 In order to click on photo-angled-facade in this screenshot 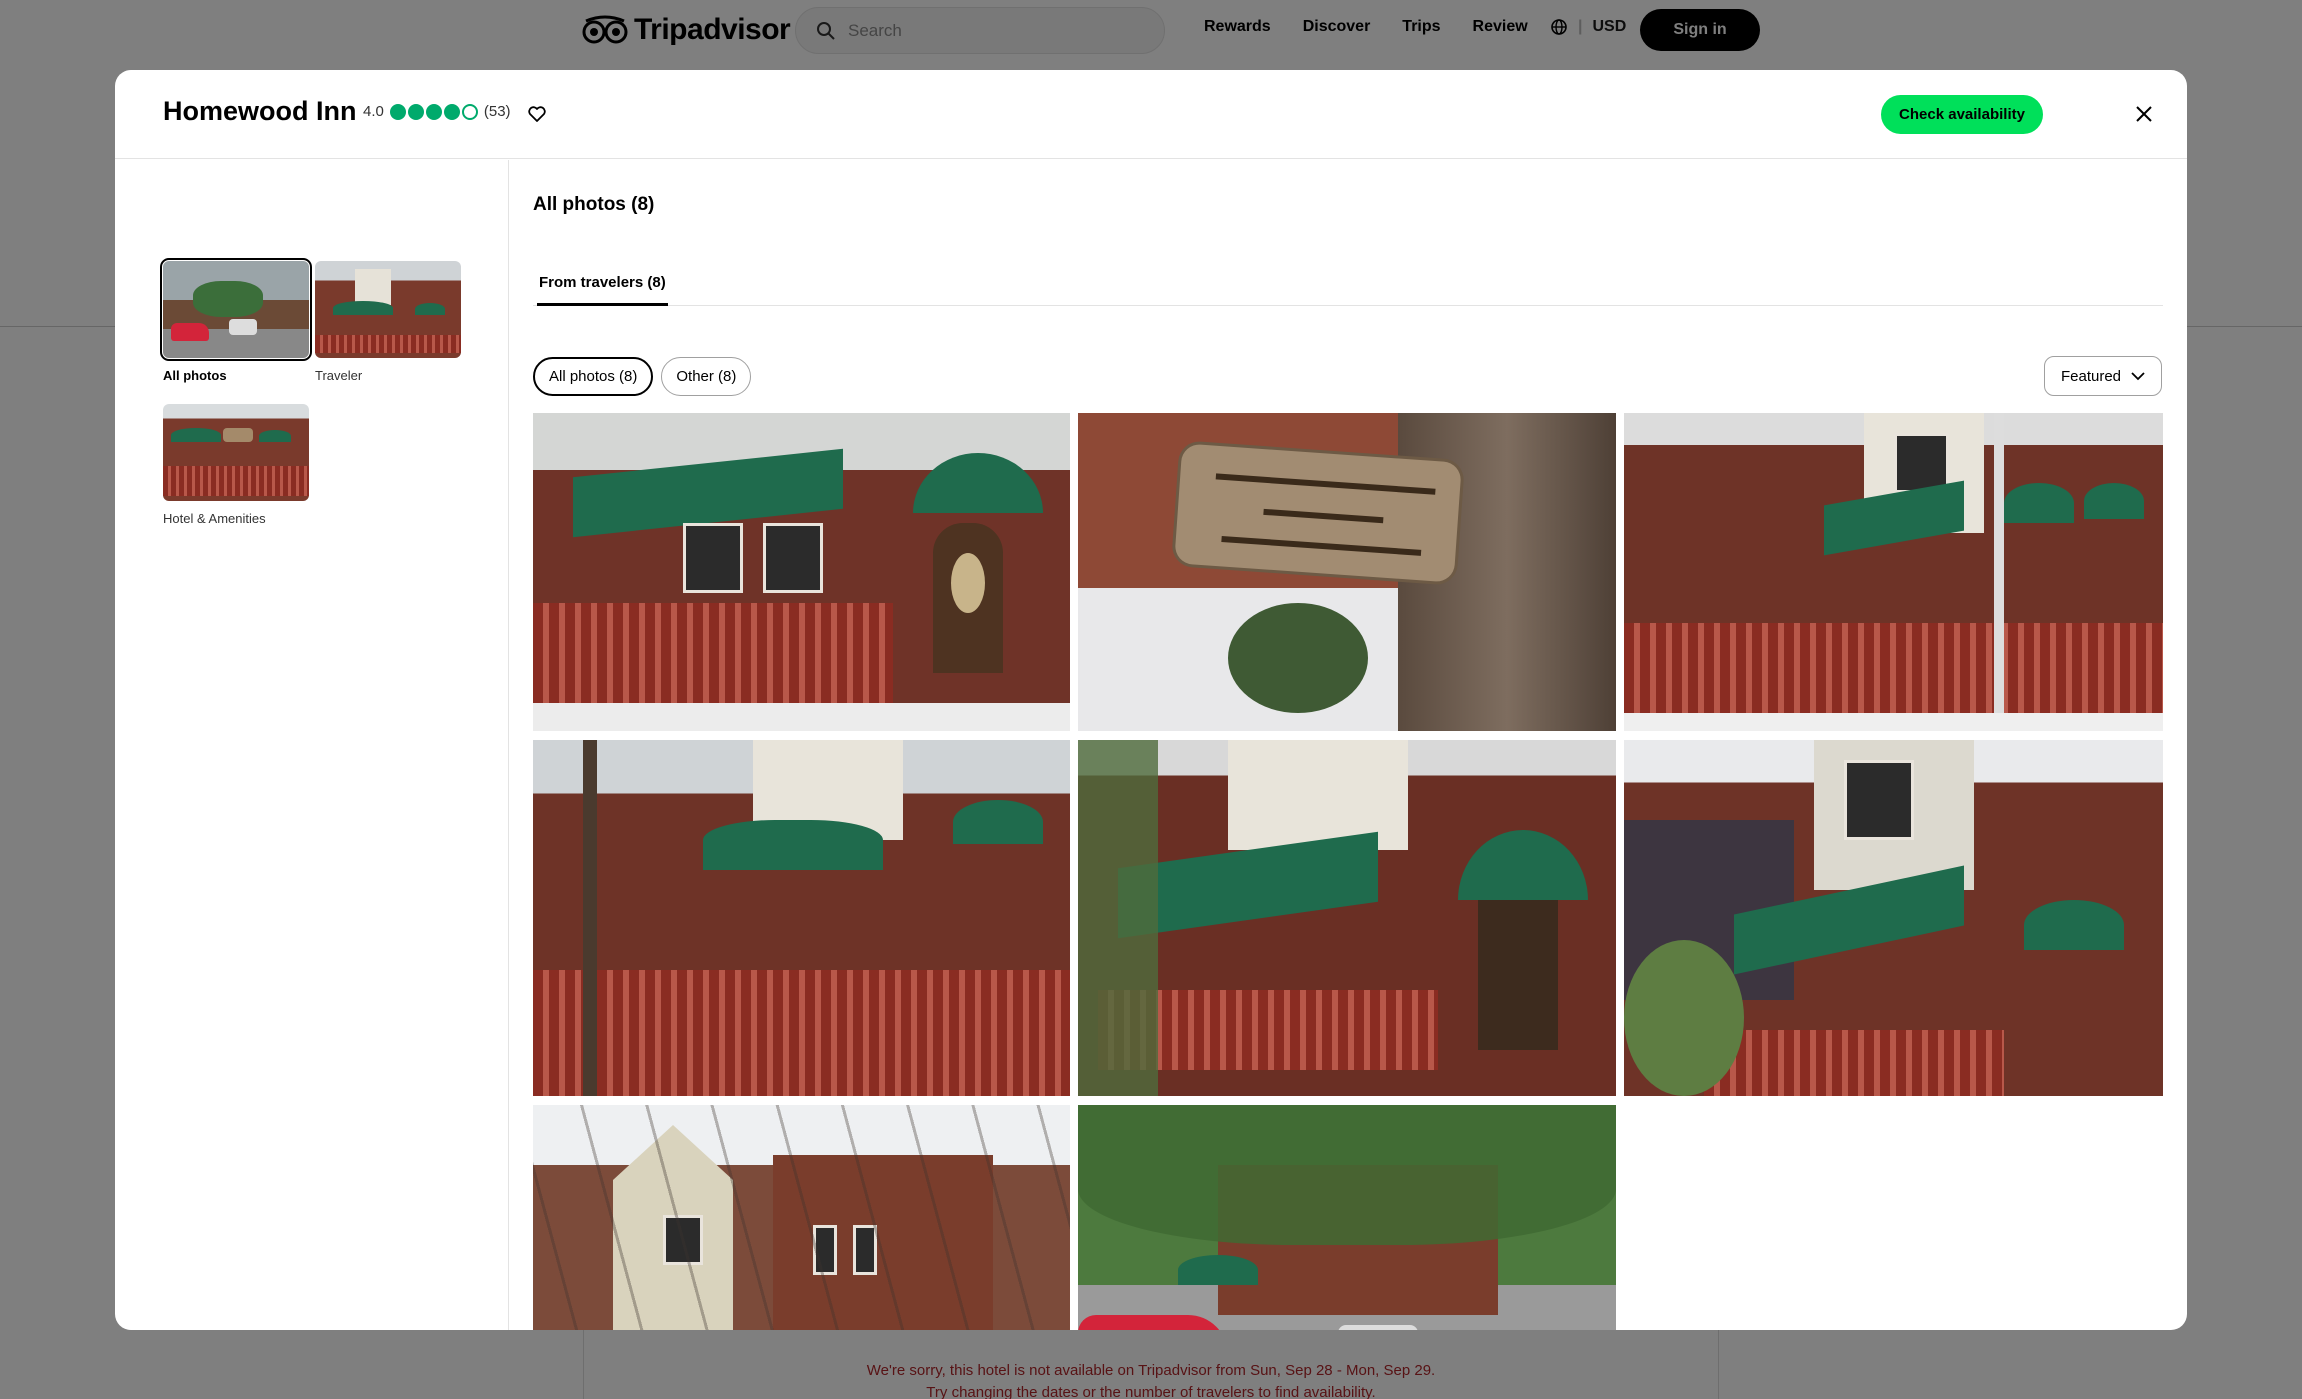, I will do `click(1893, 918)`.